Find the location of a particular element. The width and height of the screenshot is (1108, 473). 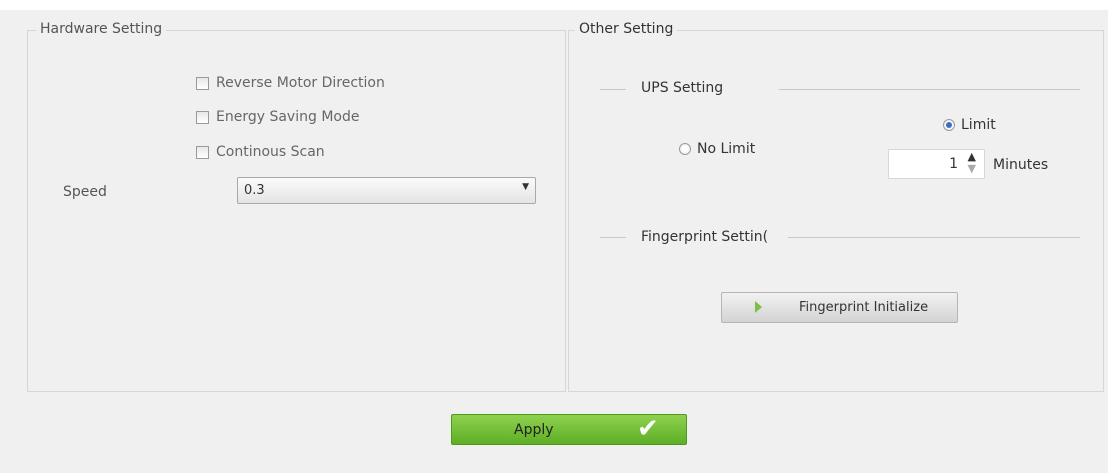

speed-label: Speed is located at coordinates (85, 192).